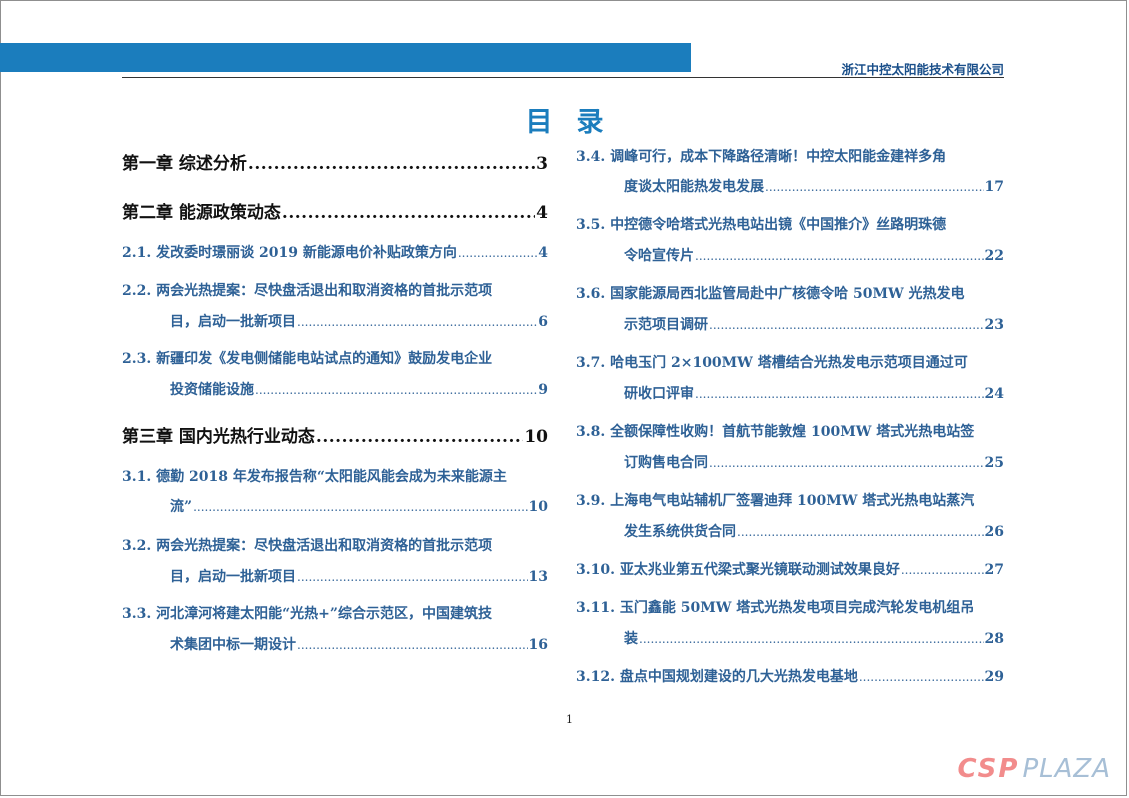  I want to click on toc-entry-label: 流”, so click(181, 507).